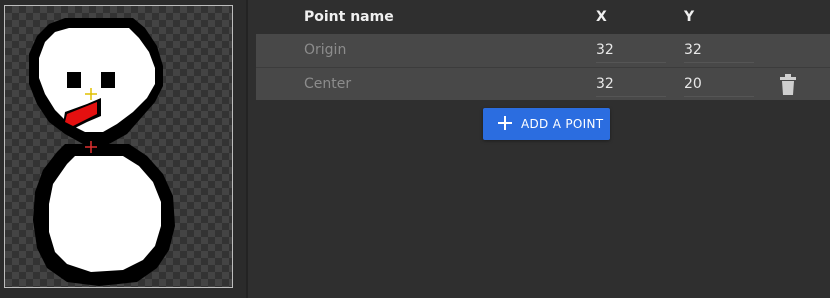 The height and width of the screenshot is (298, 830). What do you see at coordinates (105, 214) in the screenshot?
I see `snowman-body` at bounding box center [105, 214].